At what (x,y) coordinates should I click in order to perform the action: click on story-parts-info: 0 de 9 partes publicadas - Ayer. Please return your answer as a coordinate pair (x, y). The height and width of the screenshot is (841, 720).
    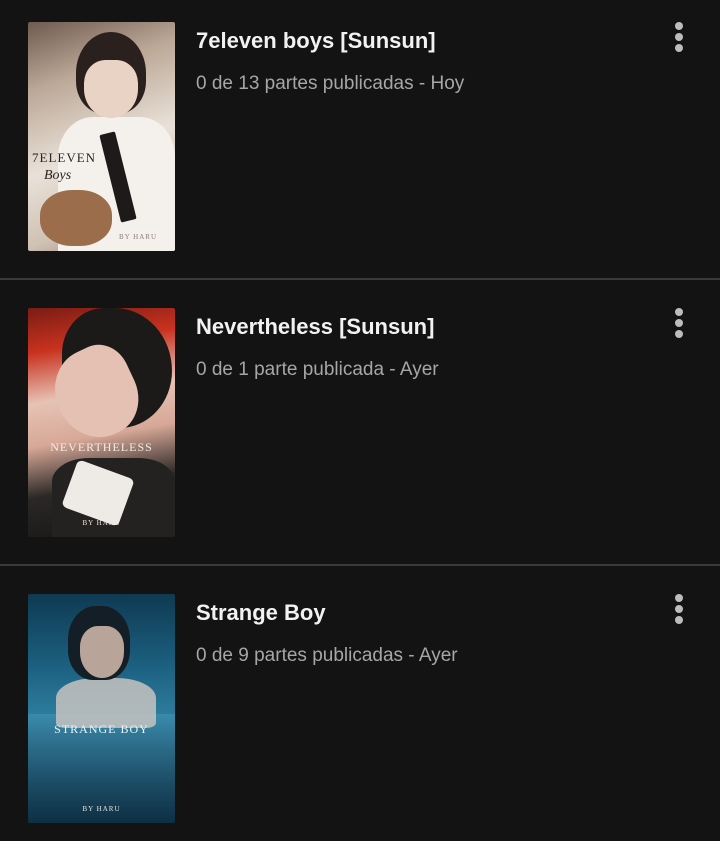
    Looking at the image, I should click on (327, 655).